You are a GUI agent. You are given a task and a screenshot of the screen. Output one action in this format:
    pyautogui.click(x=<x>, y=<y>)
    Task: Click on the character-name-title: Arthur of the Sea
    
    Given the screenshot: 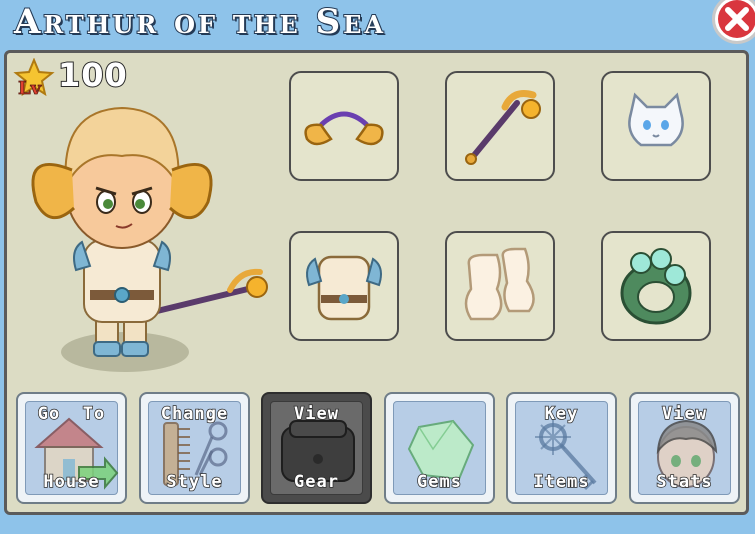 What is the action you would take?
    pyautogui.click(x=200, y=22)
    